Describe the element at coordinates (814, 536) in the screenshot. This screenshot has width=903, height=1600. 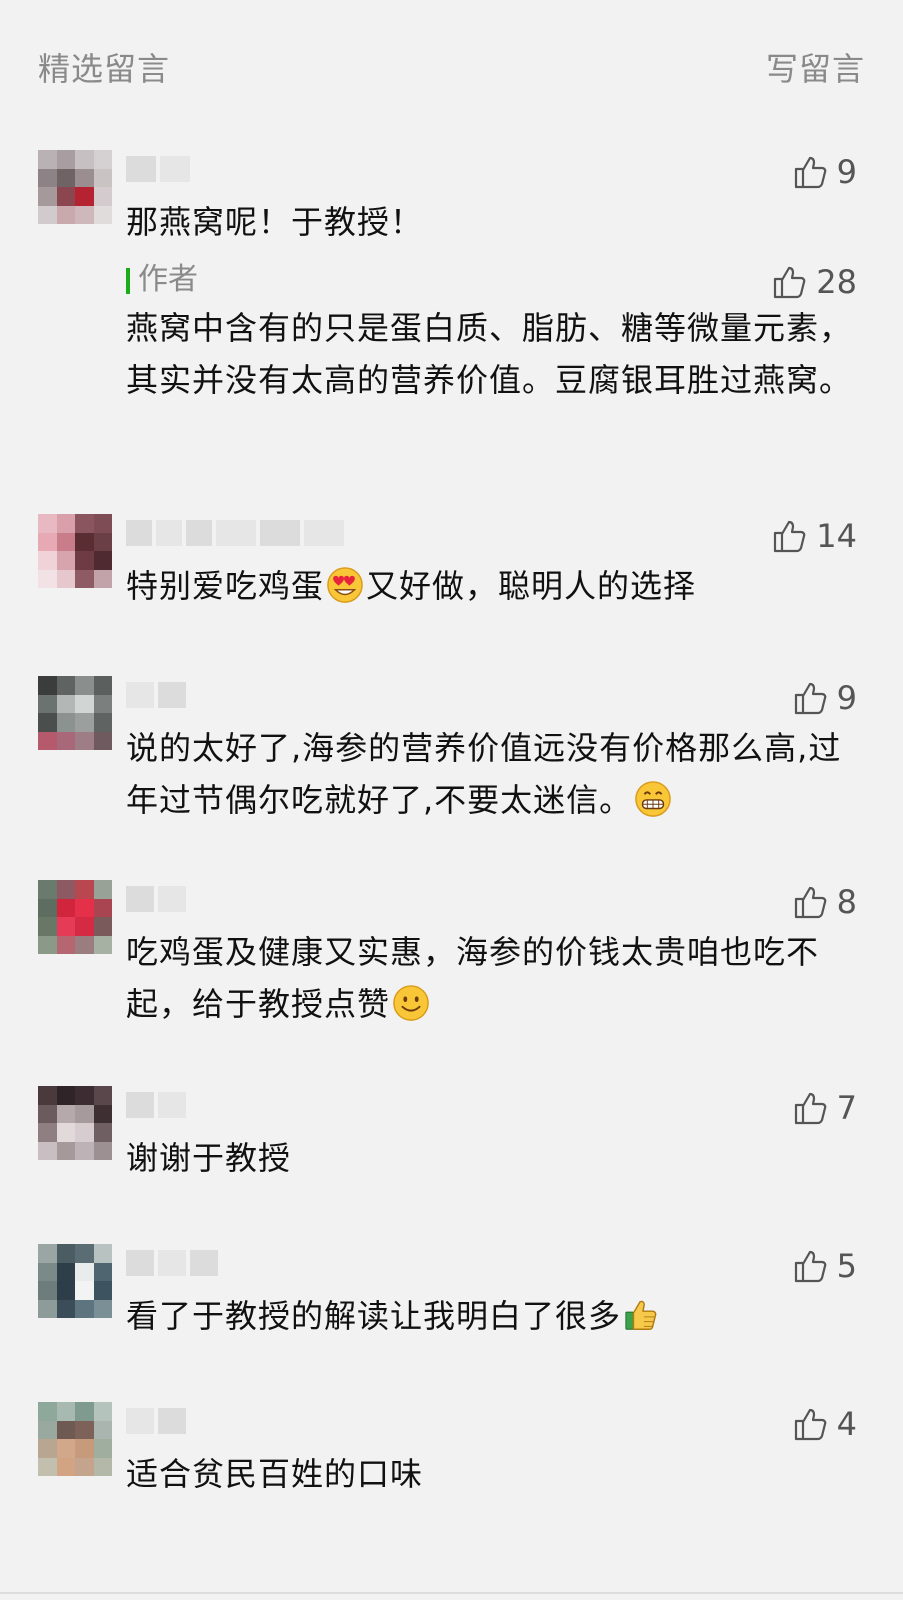
I see `like-button: 14` at that location.